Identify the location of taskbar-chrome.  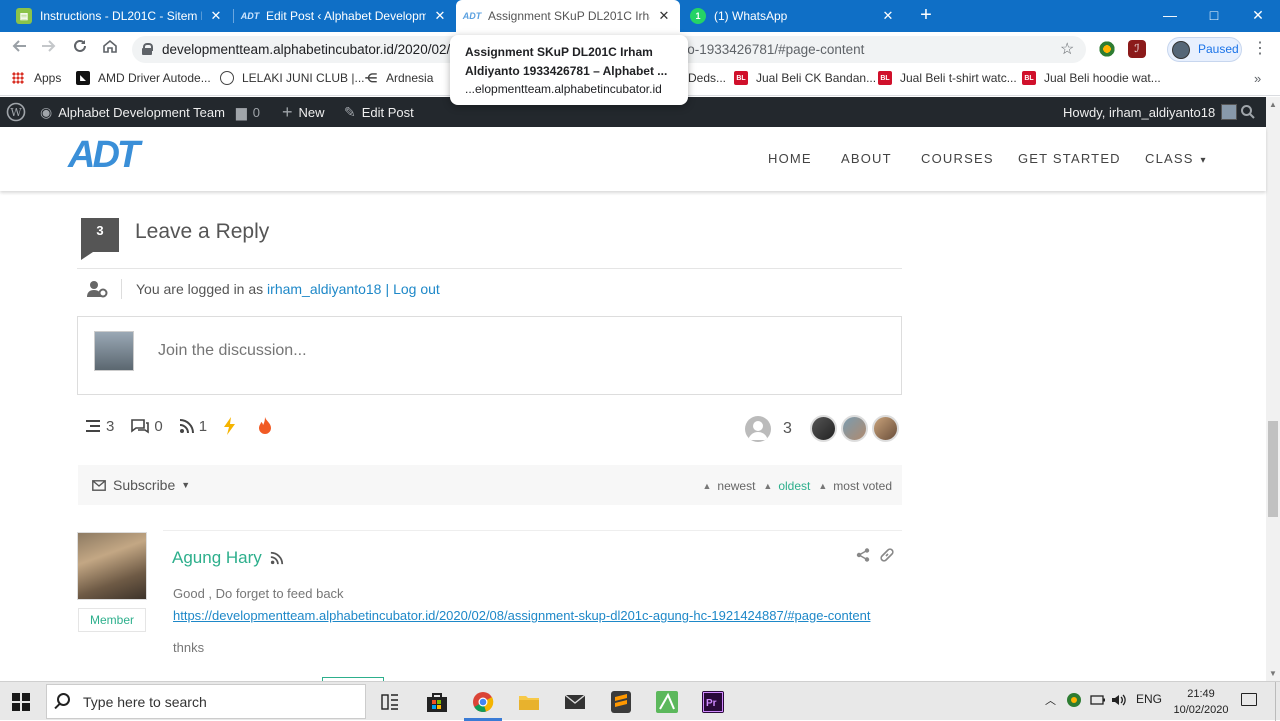
(483, 701).